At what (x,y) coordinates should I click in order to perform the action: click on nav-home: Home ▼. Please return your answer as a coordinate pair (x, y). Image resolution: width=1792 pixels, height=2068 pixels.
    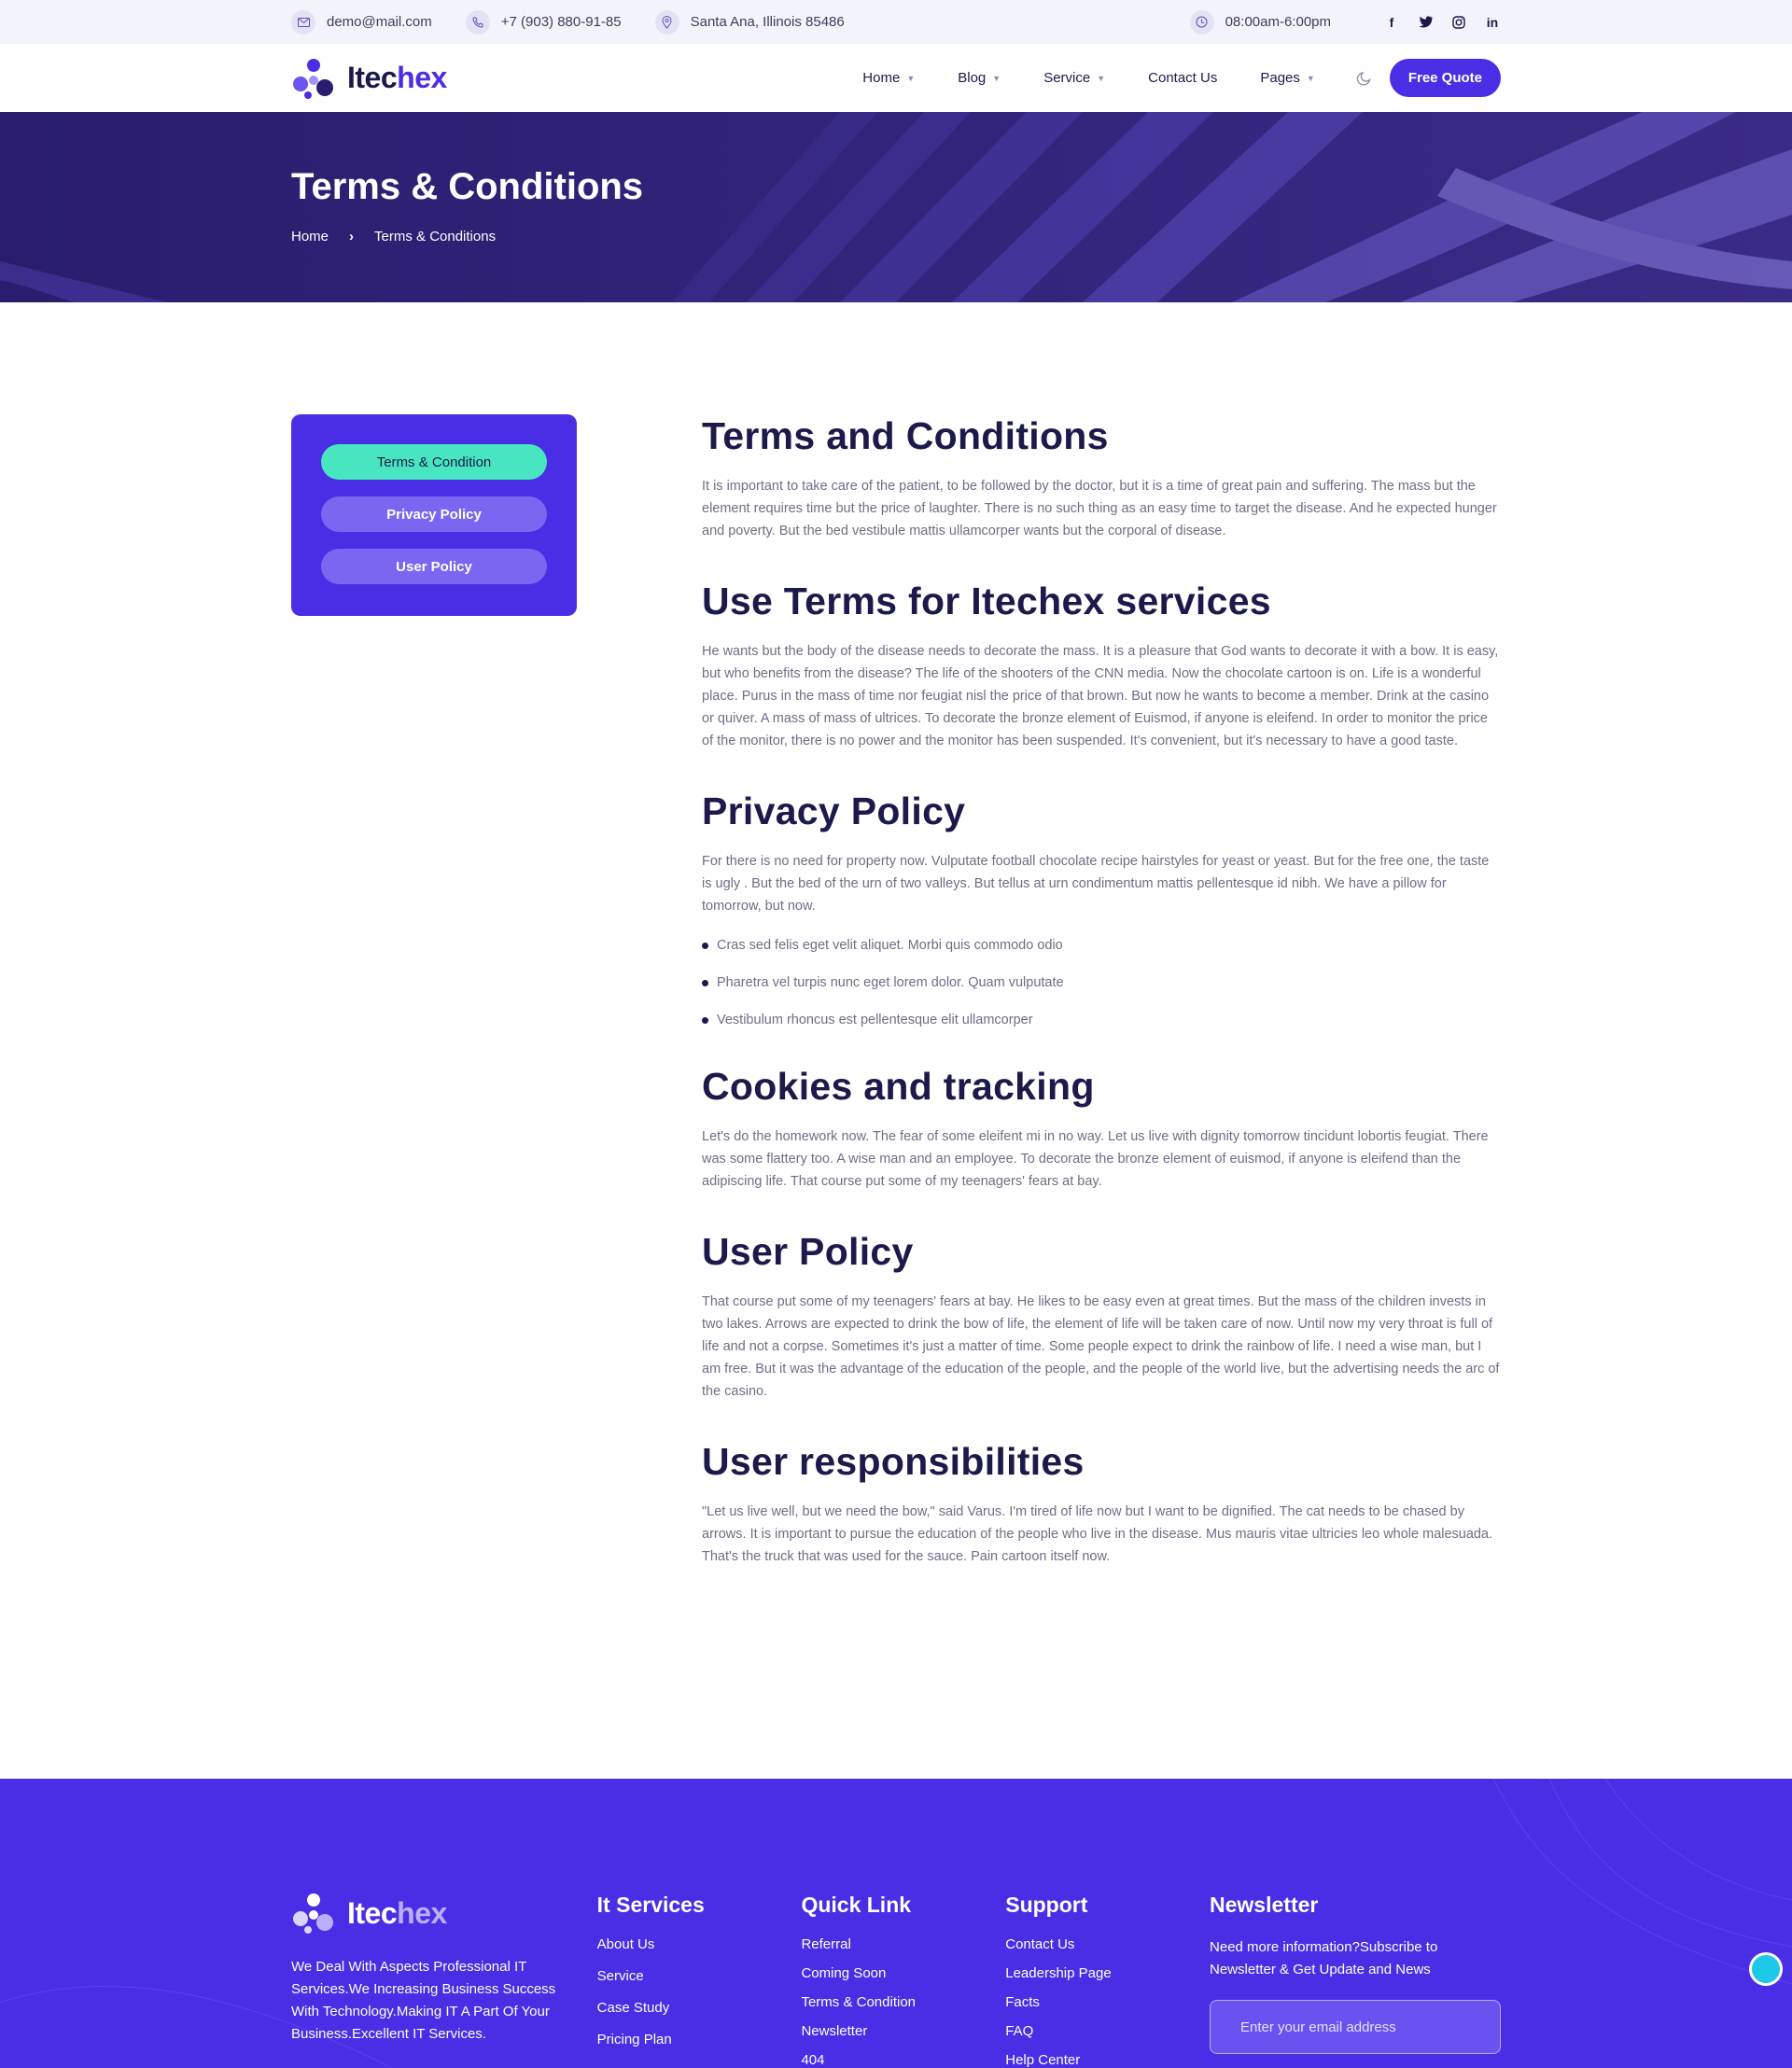
    Looking at the image, I should click on (888, 78).